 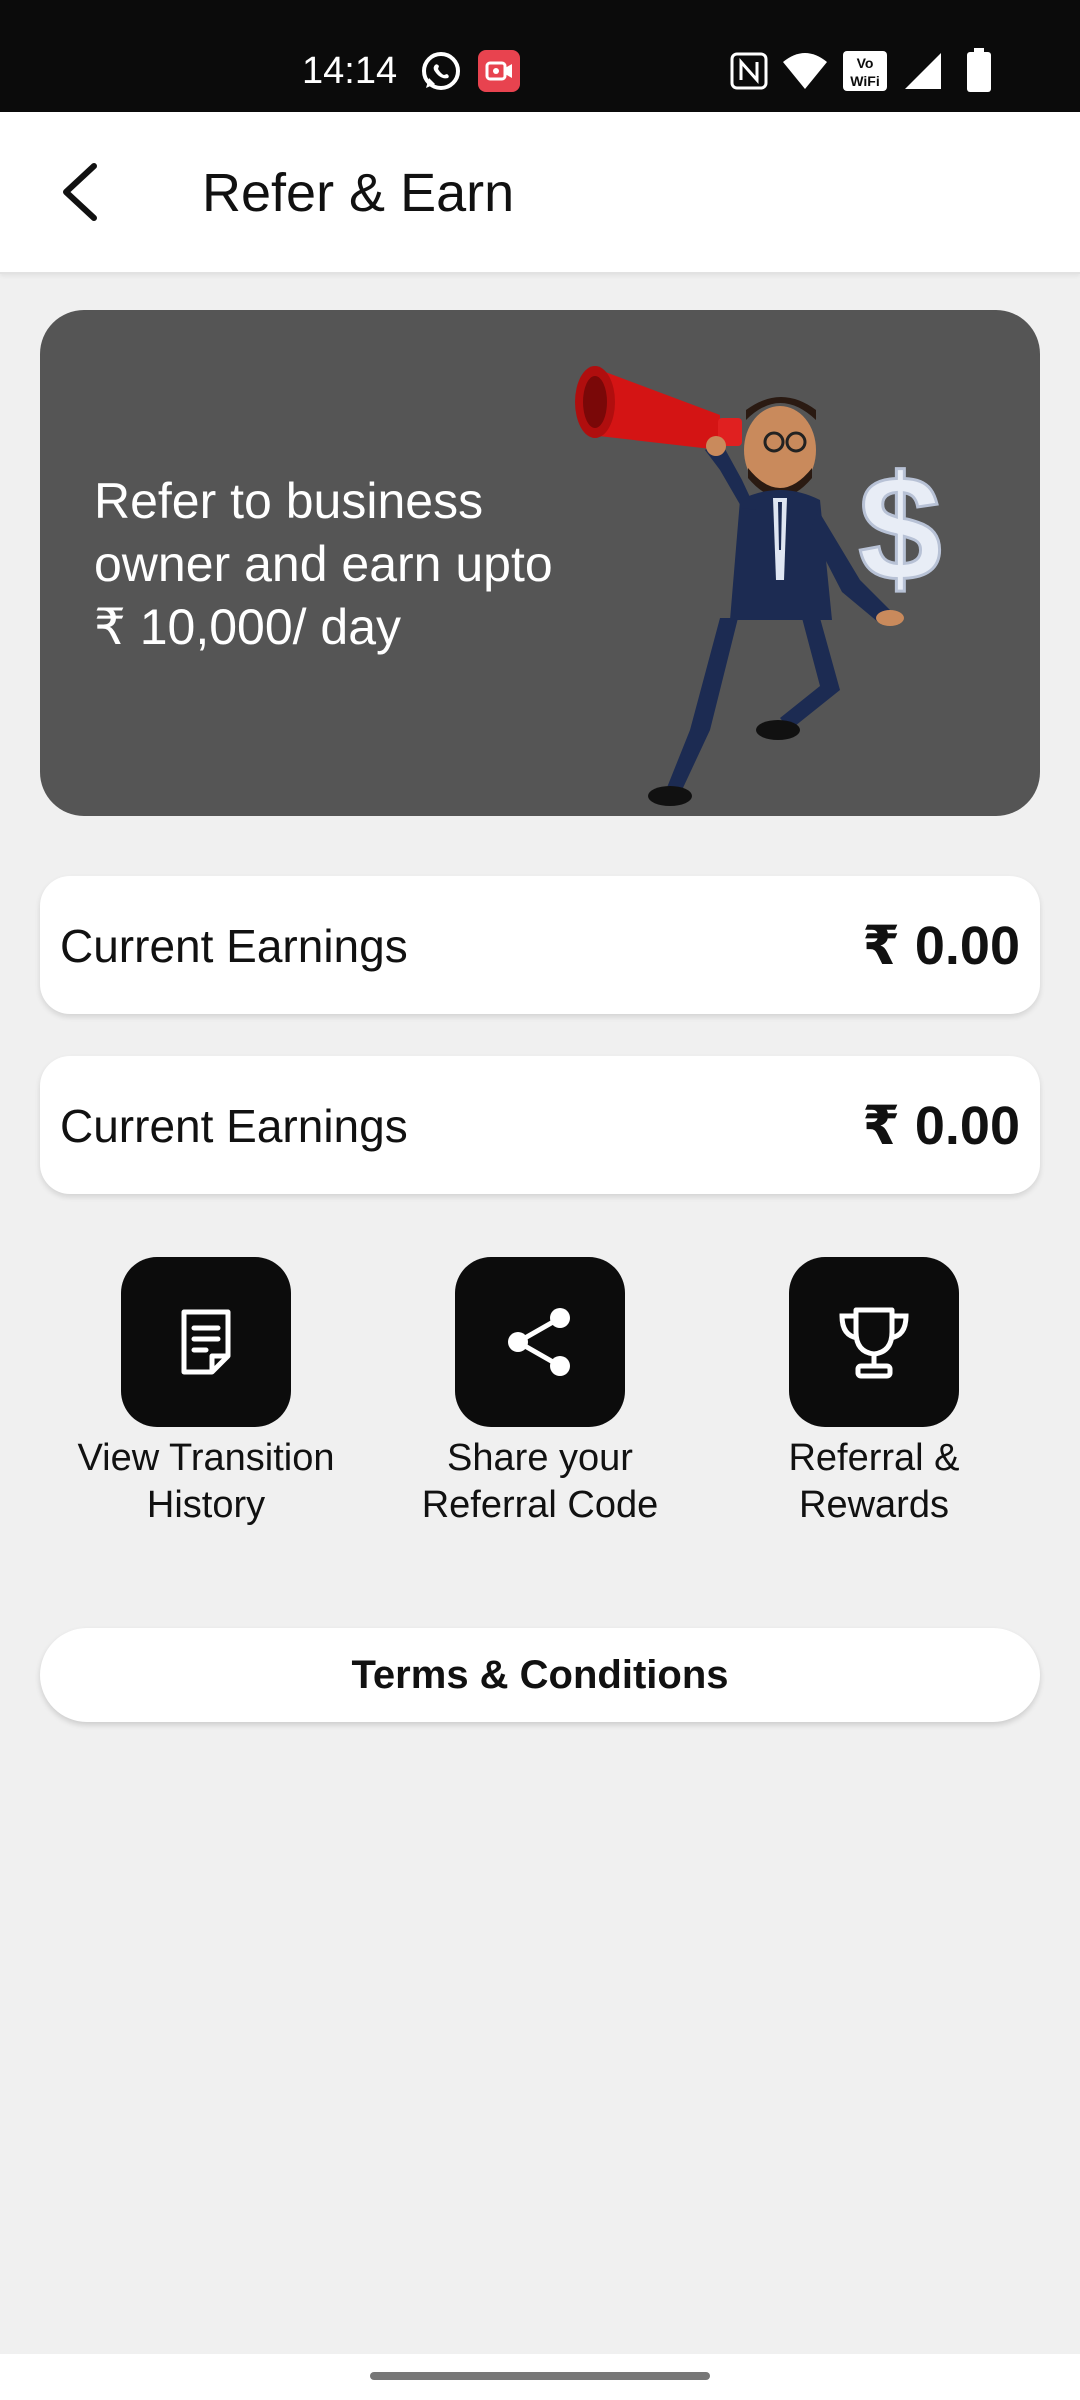 What do you see at coordinates (874, 1505) in the screenshot?
I see `action-label-line-2: Rewards` at bounding box center [874, 1505].